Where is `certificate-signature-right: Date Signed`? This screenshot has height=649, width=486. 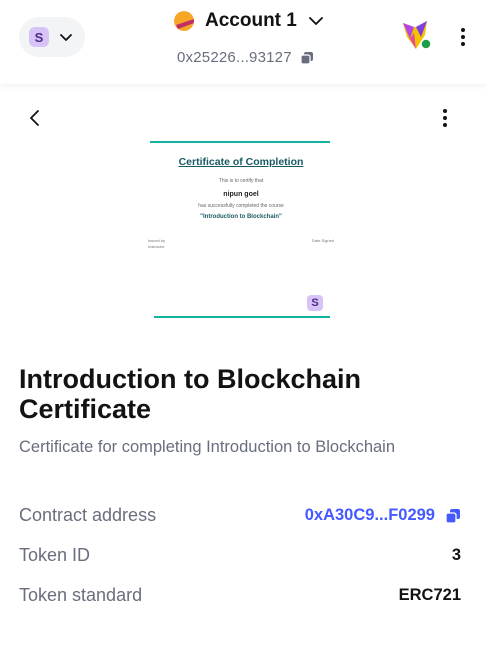
certificate-signature-right: Date Signed is located at coordinates (323, 240).